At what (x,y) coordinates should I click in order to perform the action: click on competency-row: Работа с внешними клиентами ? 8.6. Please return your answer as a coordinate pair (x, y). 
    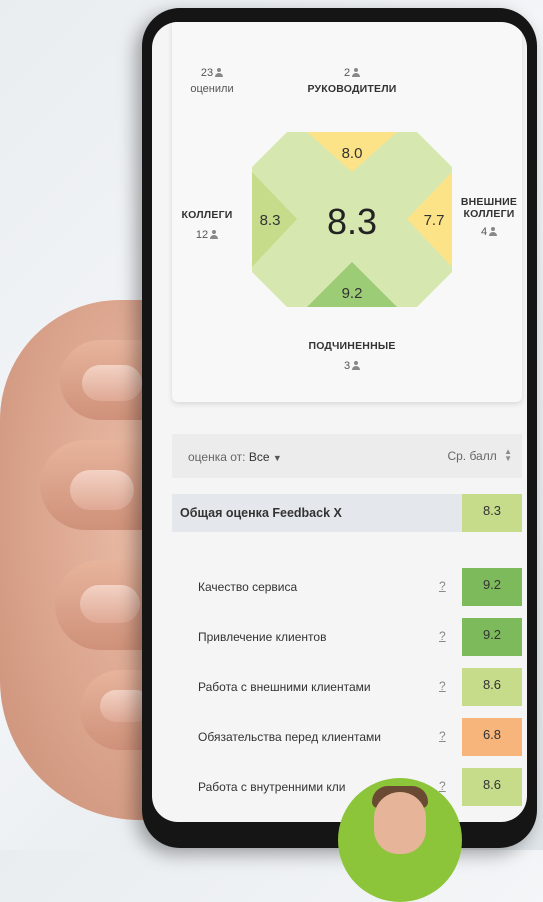
    Looking at the image, I should click on (347, 687).